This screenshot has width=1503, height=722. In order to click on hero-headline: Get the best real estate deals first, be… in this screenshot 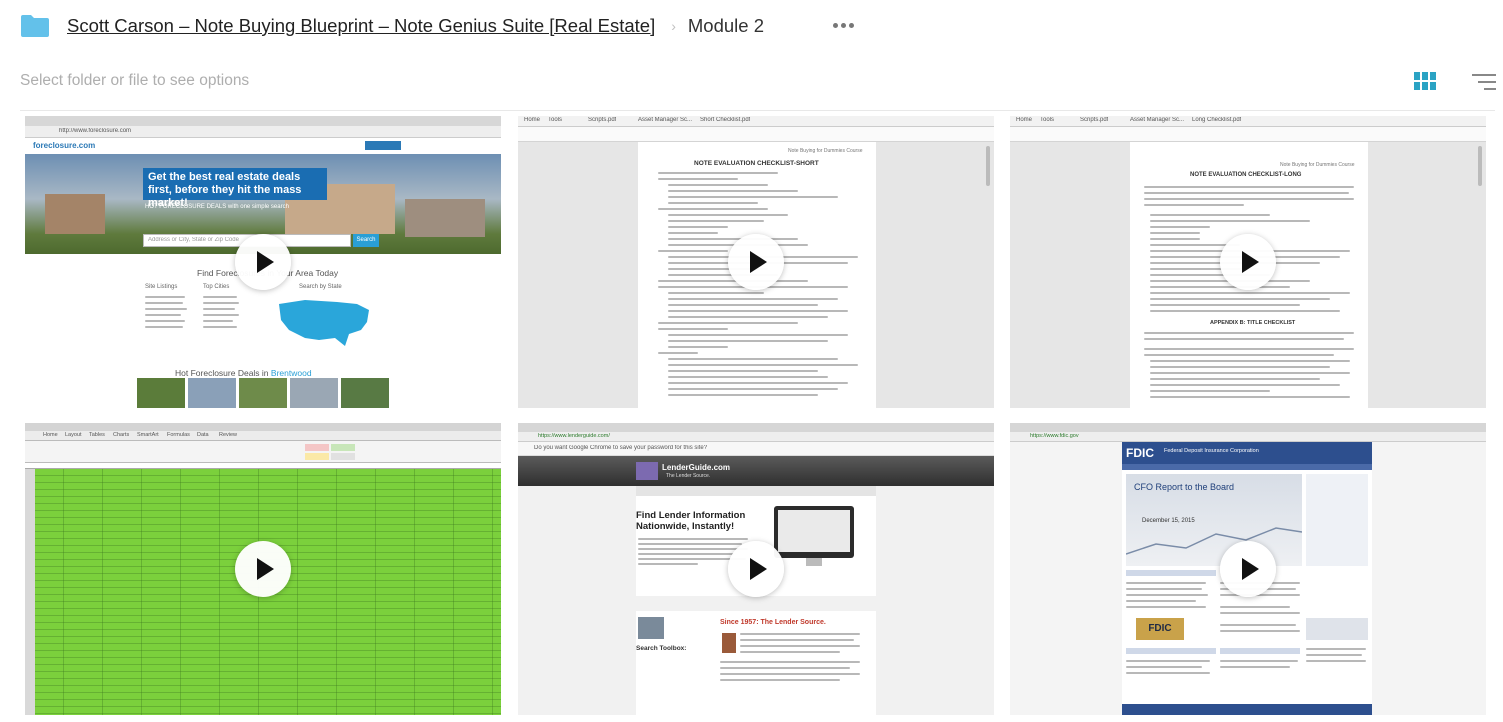, I will do `click(235, 188)`.